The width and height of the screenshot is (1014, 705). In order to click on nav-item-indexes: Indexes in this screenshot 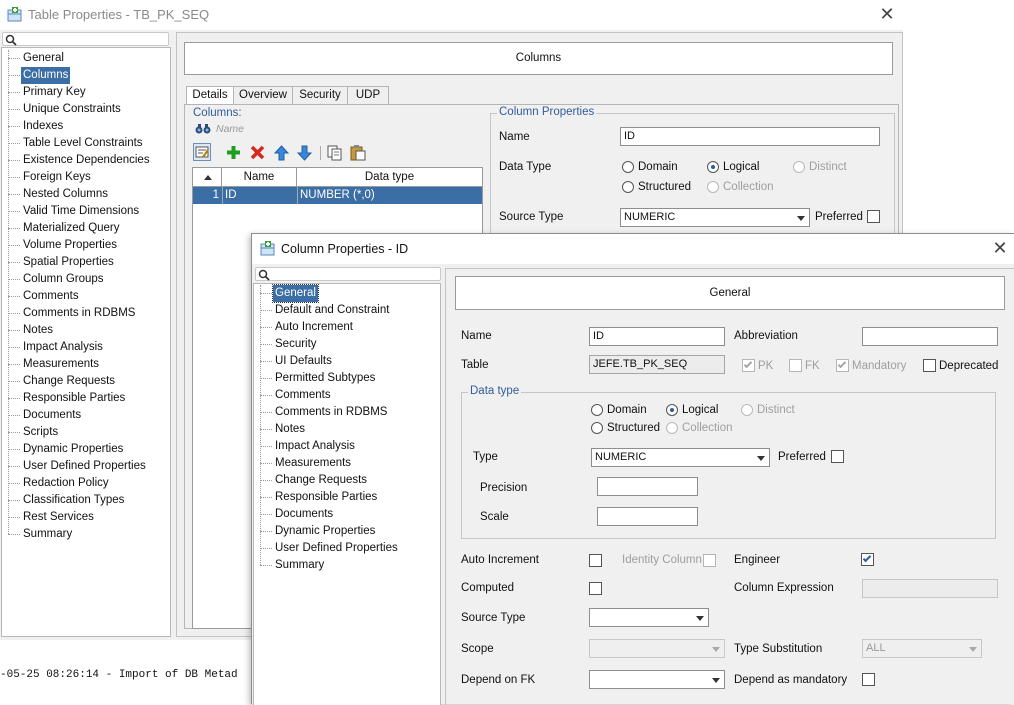, I will do `click(86, 126)`.